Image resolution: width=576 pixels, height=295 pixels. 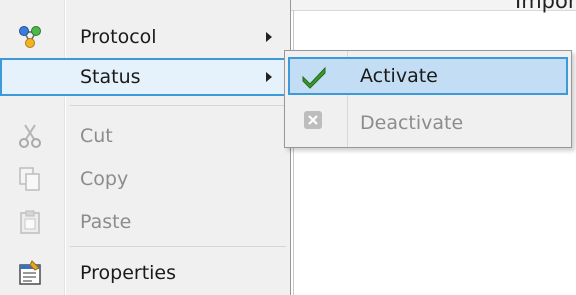 What do you see at coordinates (30, 136) in the screenshot?
I see `scissors-icon` at bounding box center [30, 136].